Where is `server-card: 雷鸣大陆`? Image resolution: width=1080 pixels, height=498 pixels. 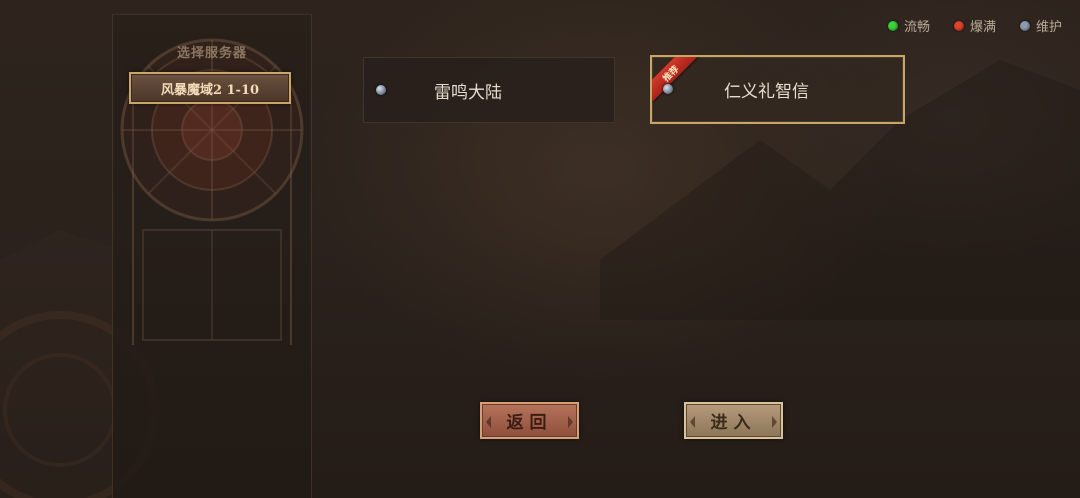
server-card: 雷鸣大陆 is located at coordinates (489, 90).